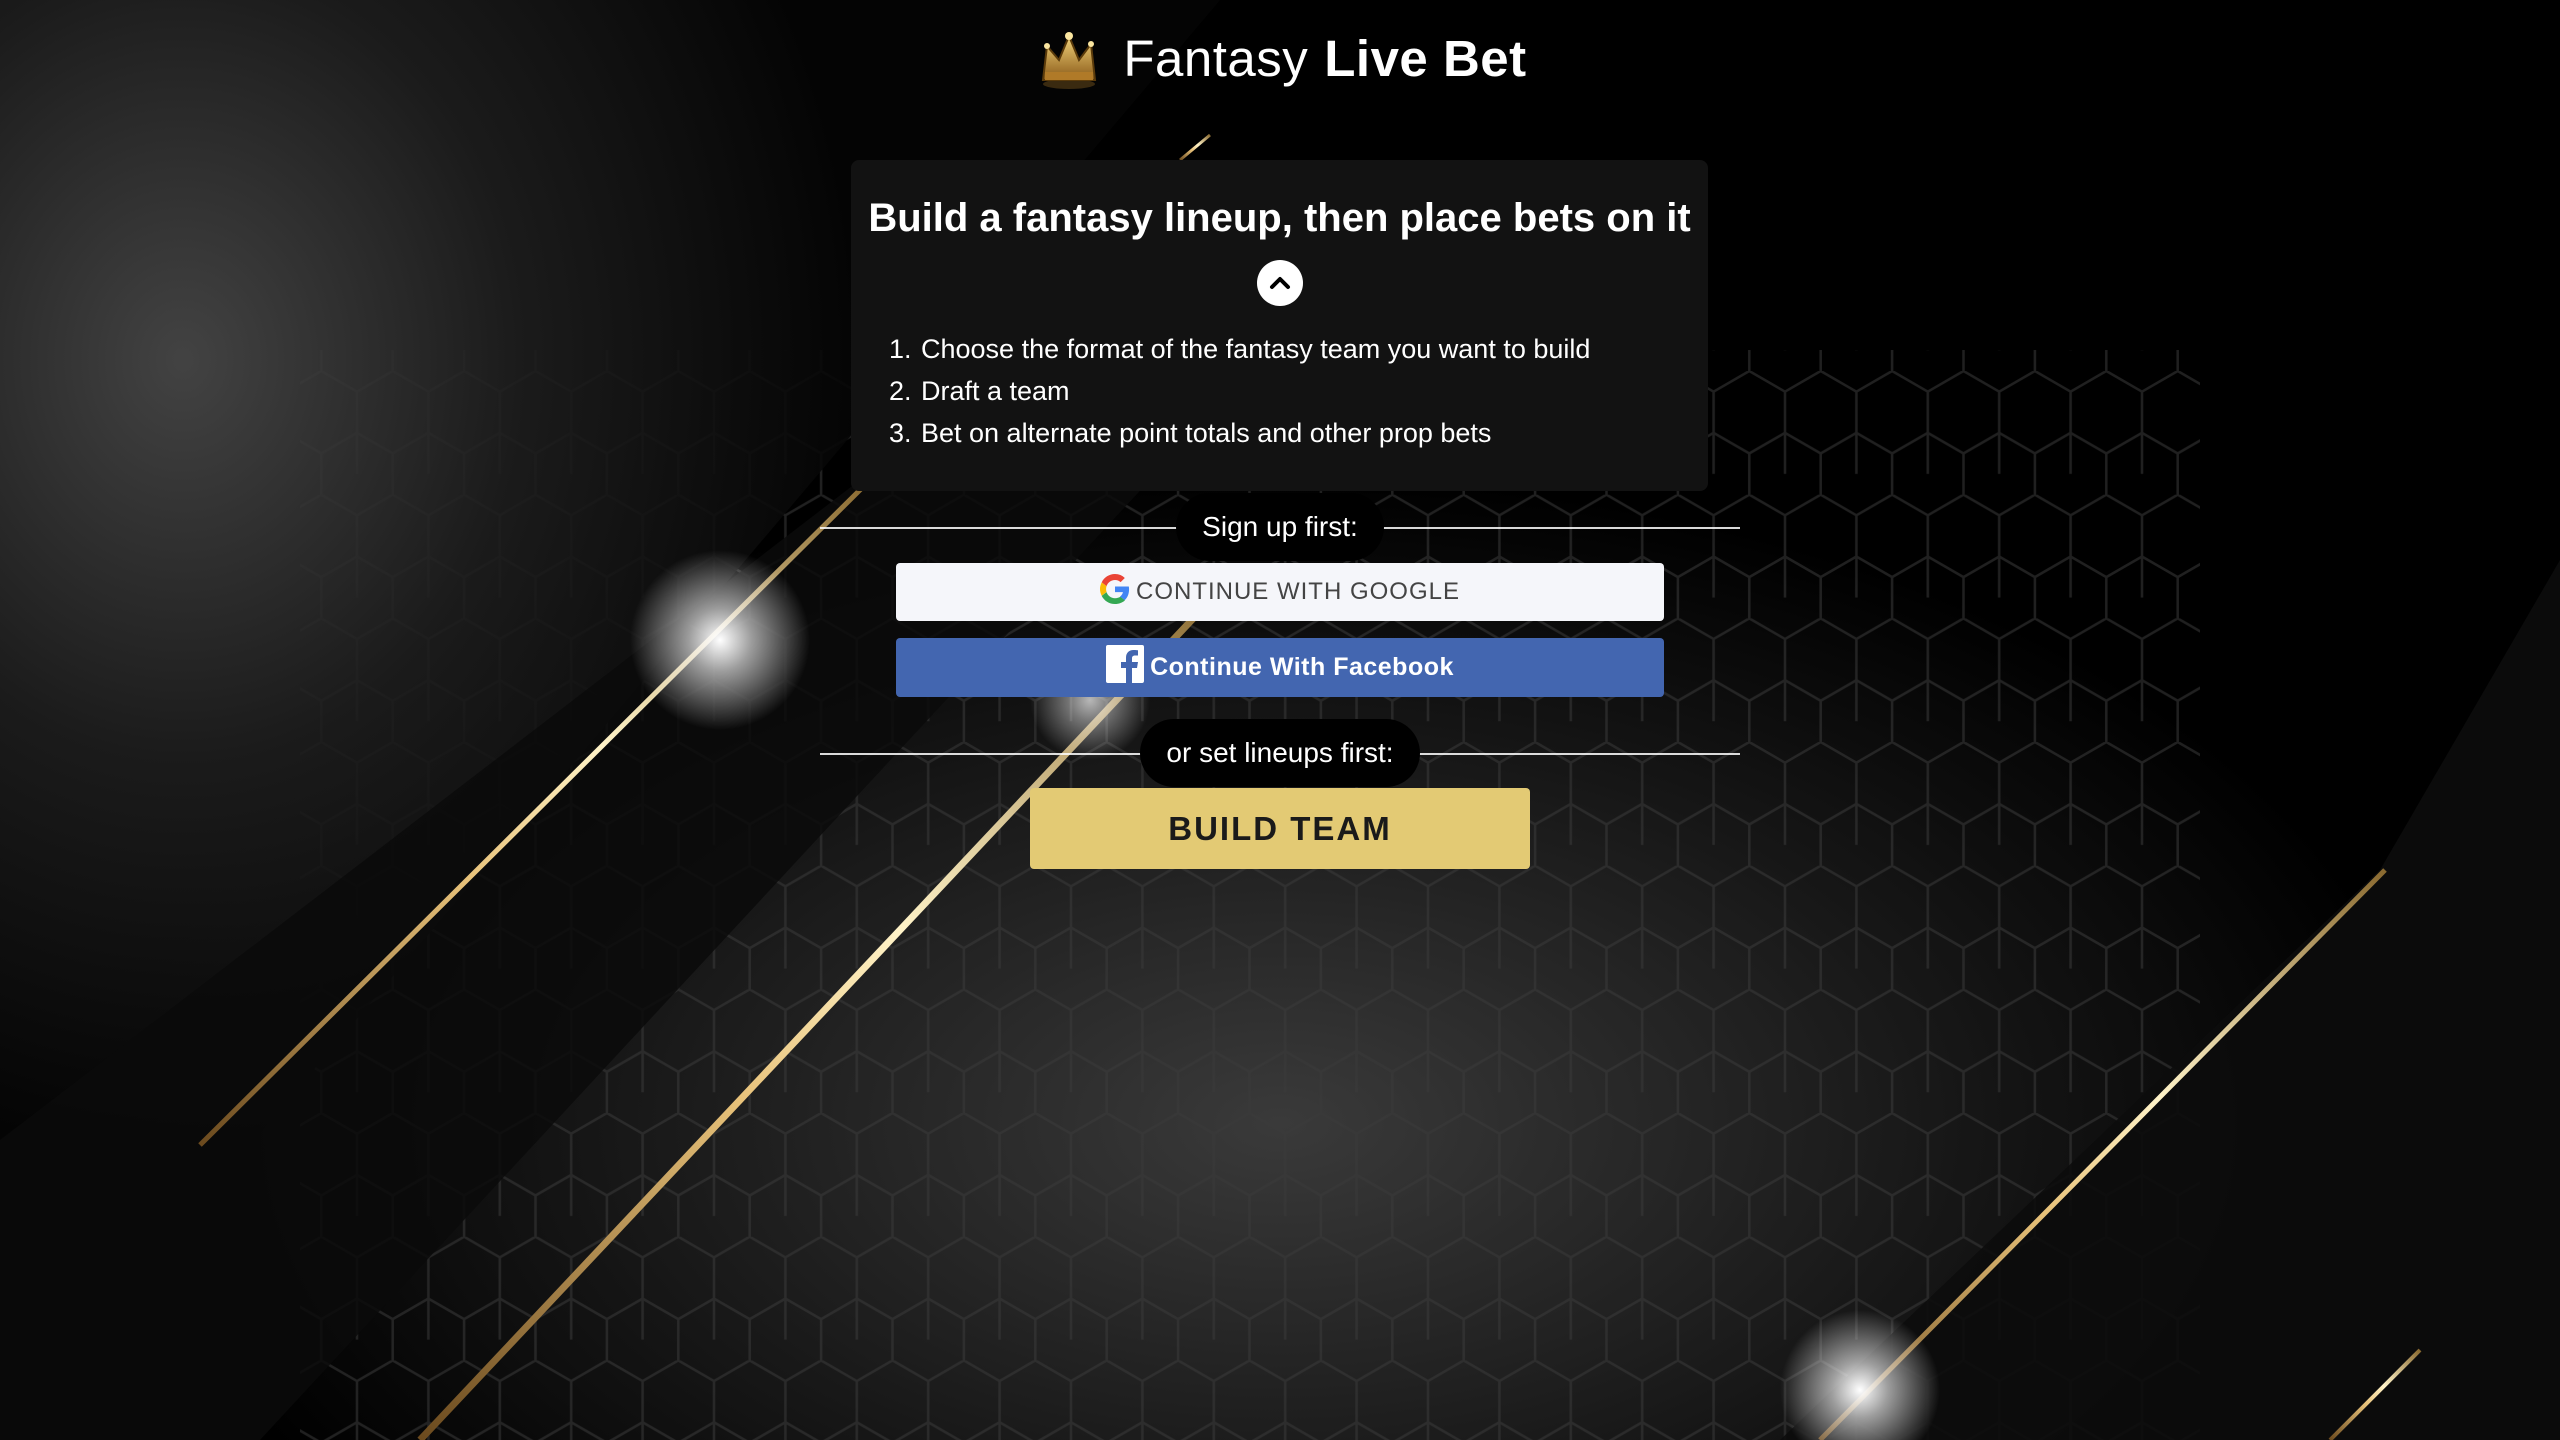 The width and height of the screenshot is (2560, 1440). Describe the element at coordinates (1302, 667) in the screenshot. I see `facebook-button-label: Continue With Facebook` at that location.